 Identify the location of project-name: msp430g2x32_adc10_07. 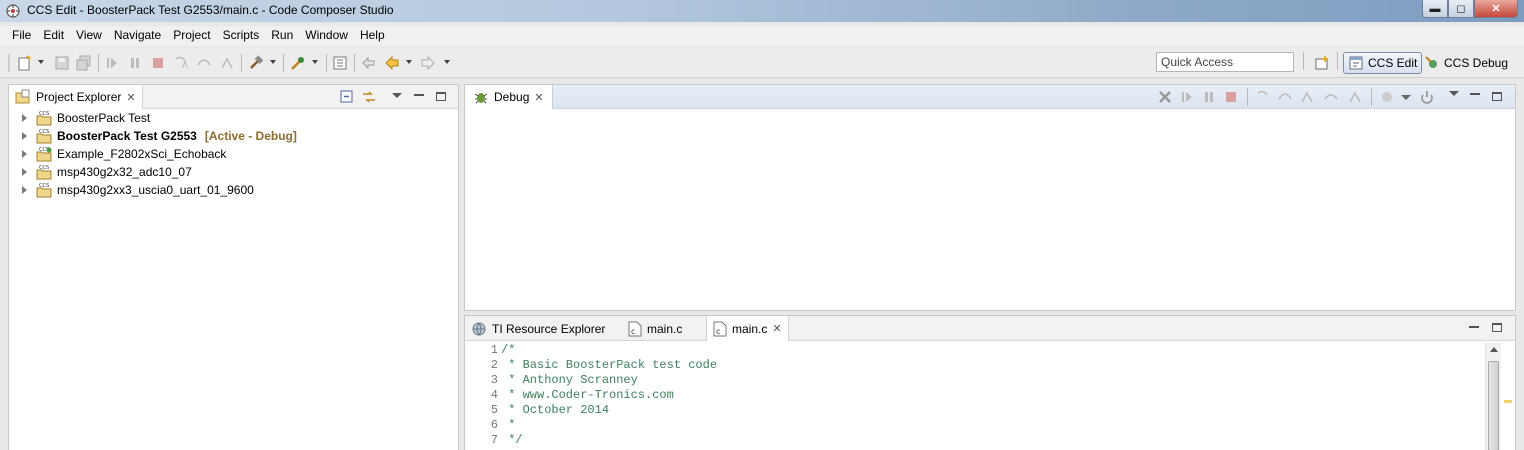
(124, 172).